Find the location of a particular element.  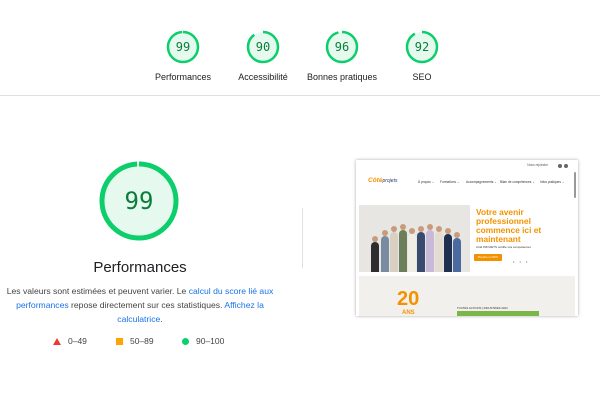

score-ring: 92 is located at coordinates (422, 47).